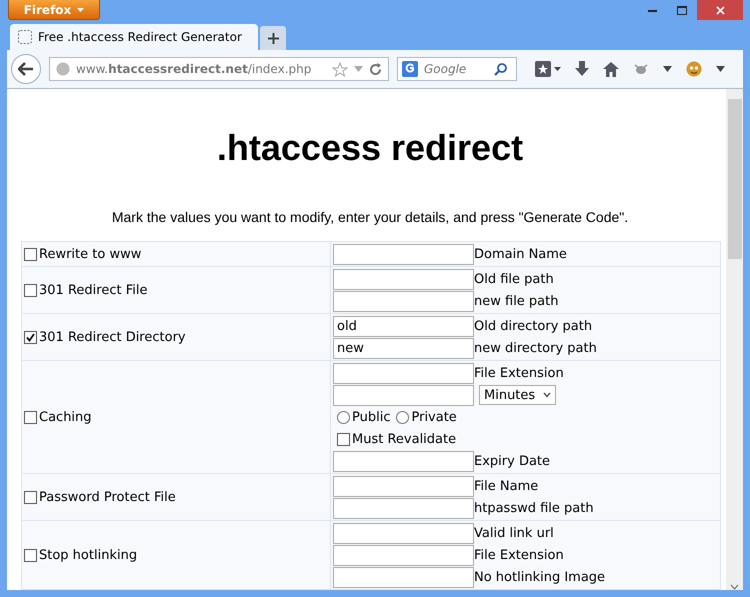  What do you see at coordinates (506, 486) in the screenshot?
I see `field-label: File Name` at bounding box center [506, 486].